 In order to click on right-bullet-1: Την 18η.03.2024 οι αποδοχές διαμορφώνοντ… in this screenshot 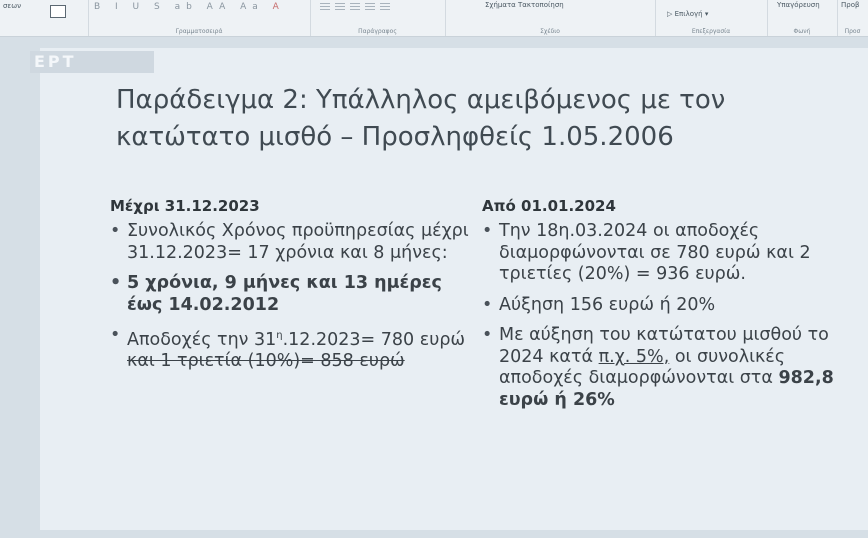, I will do `click(667, 253)`.